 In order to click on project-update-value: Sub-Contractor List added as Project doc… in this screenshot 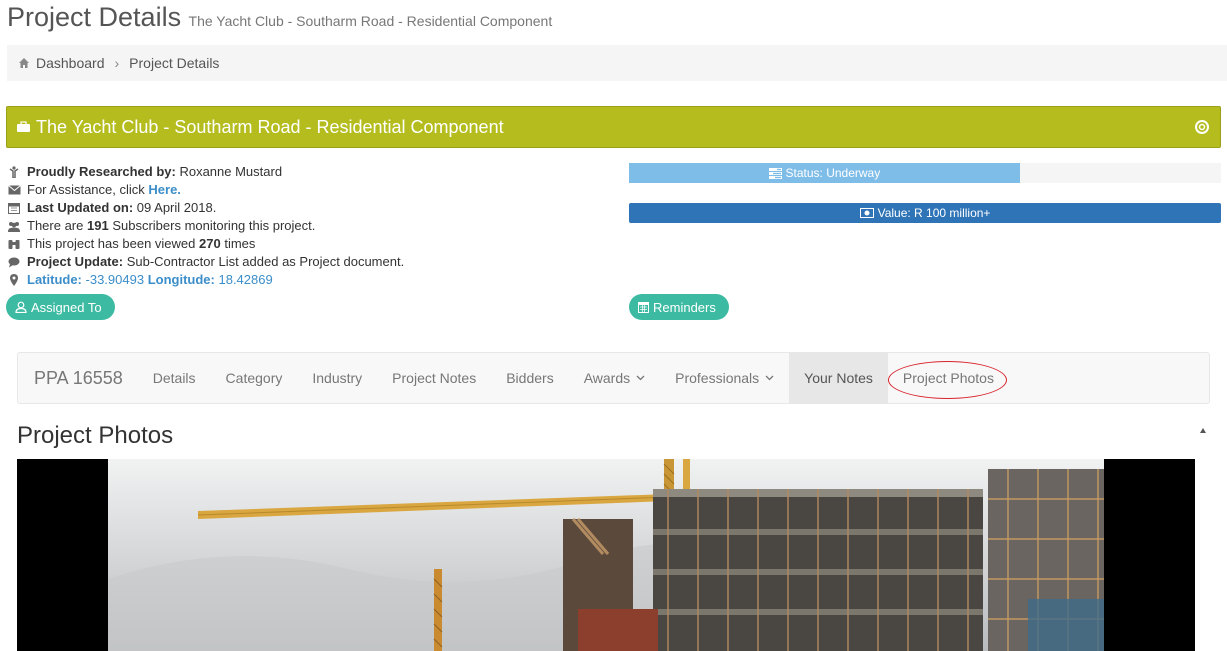, I will do `click(265, 261)`.